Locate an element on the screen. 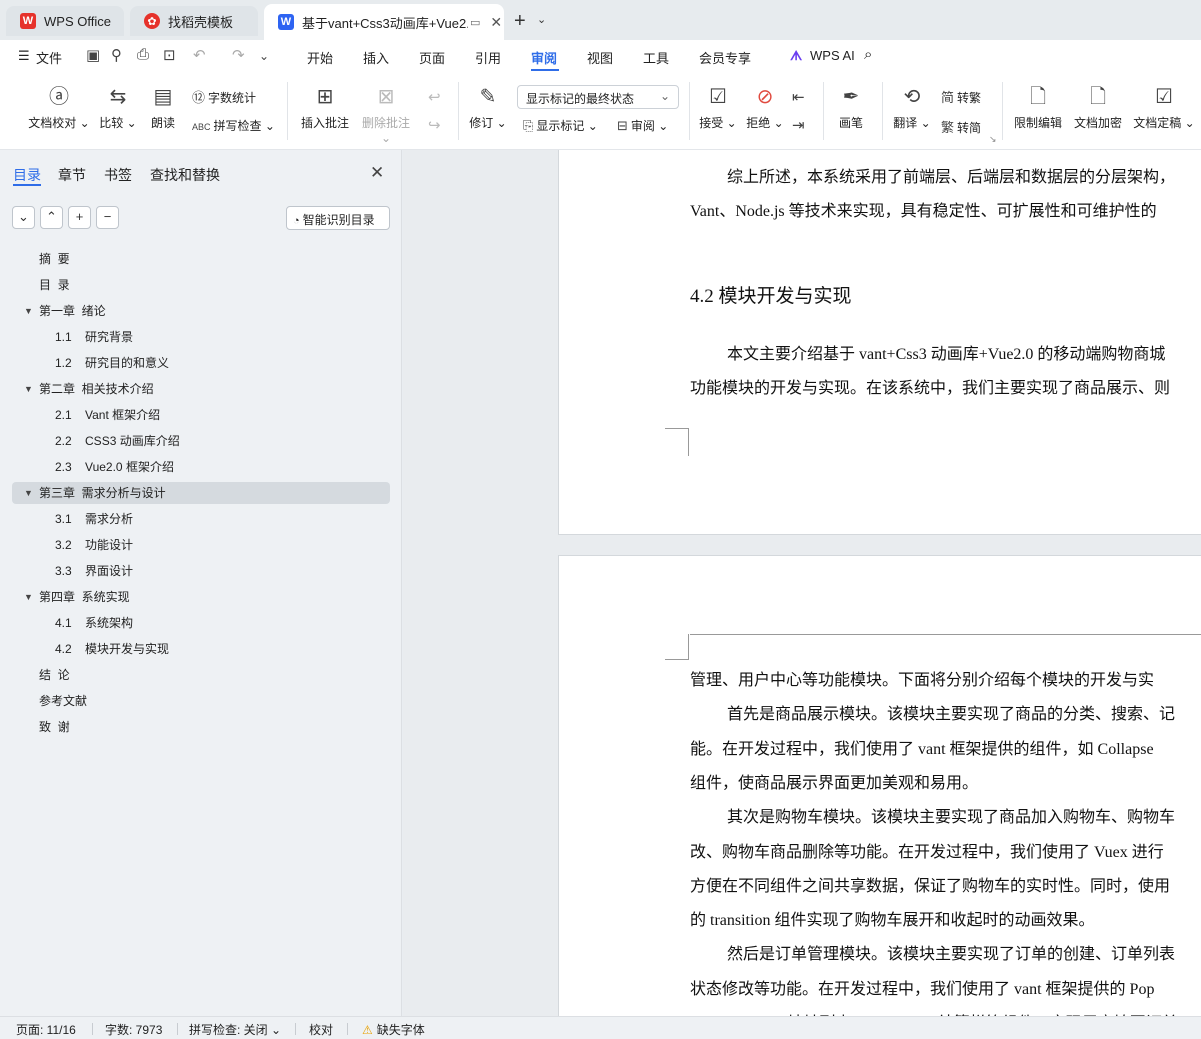  more-chevron-icon: ⌄ is located at coordinates (264, 56).